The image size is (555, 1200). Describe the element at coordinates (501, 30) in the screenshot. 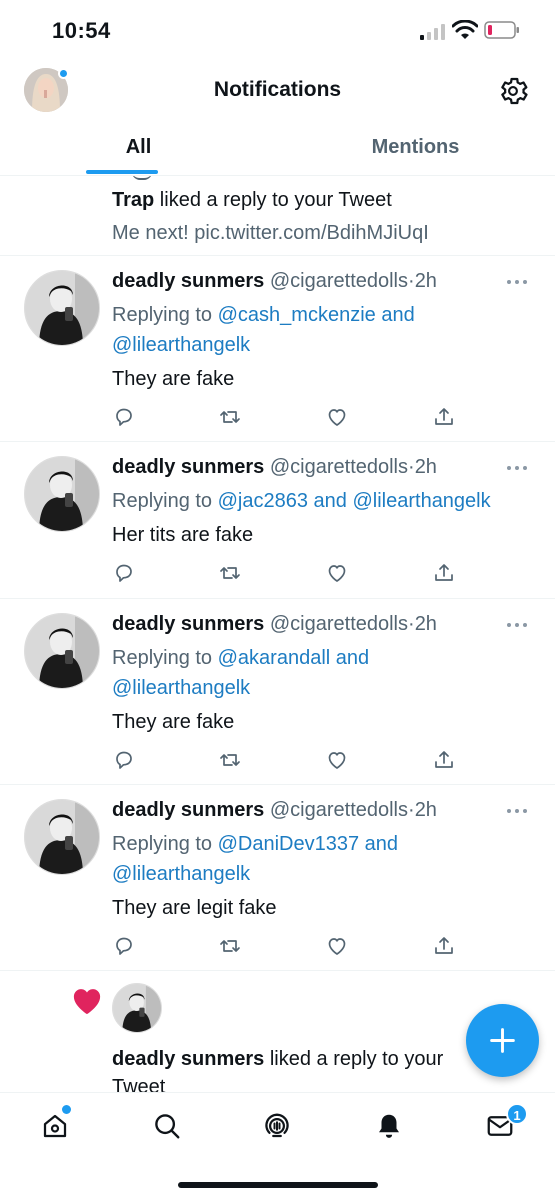

I see `battery-icon` at that location.